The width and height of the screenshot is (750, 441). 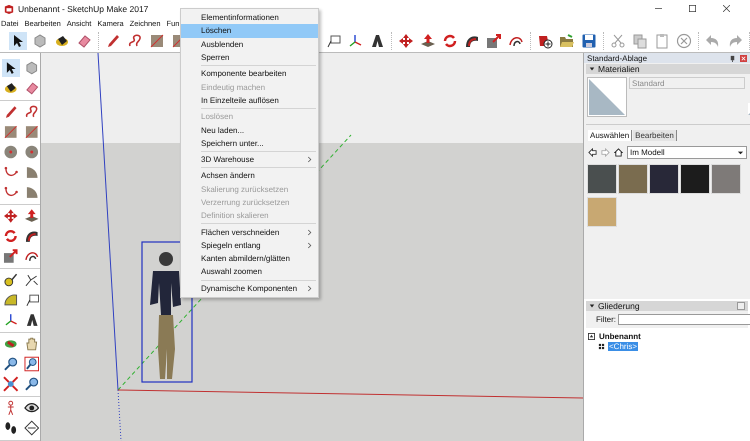 I want to click on scissors-icon, so click(x=618, y=41).